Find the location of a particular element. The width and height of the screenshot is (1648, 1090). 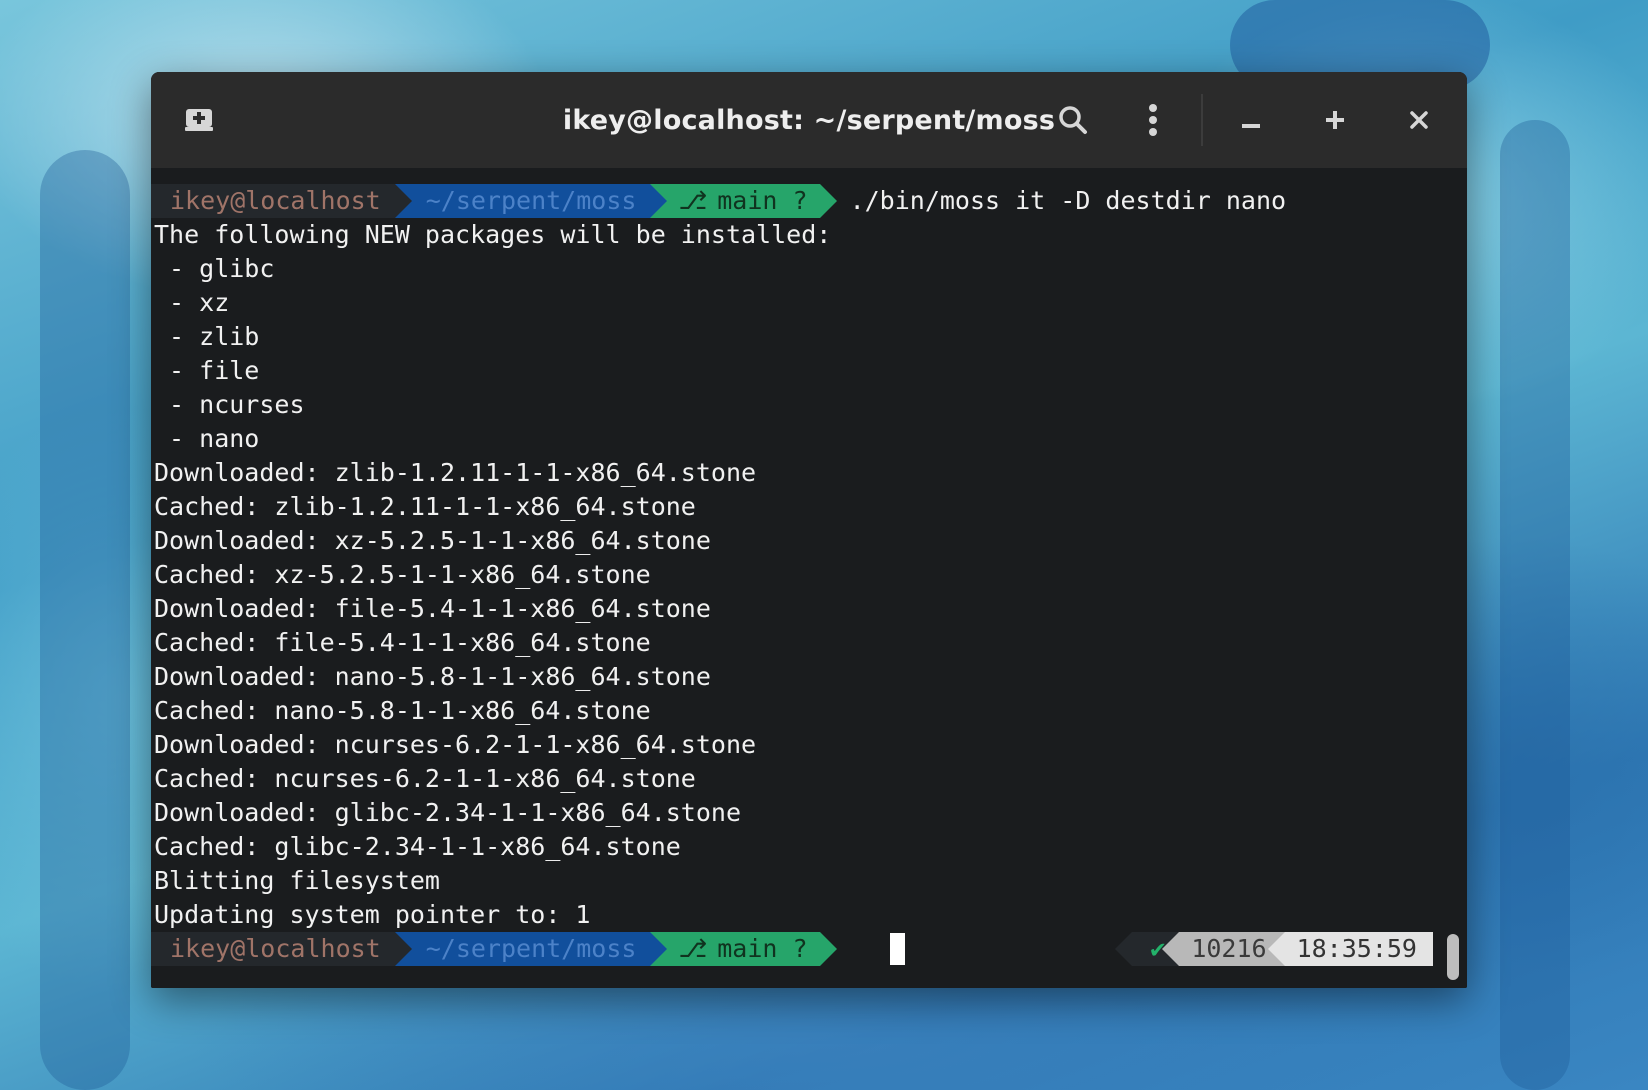

new-tab-button is located at coordinates (199, 120).